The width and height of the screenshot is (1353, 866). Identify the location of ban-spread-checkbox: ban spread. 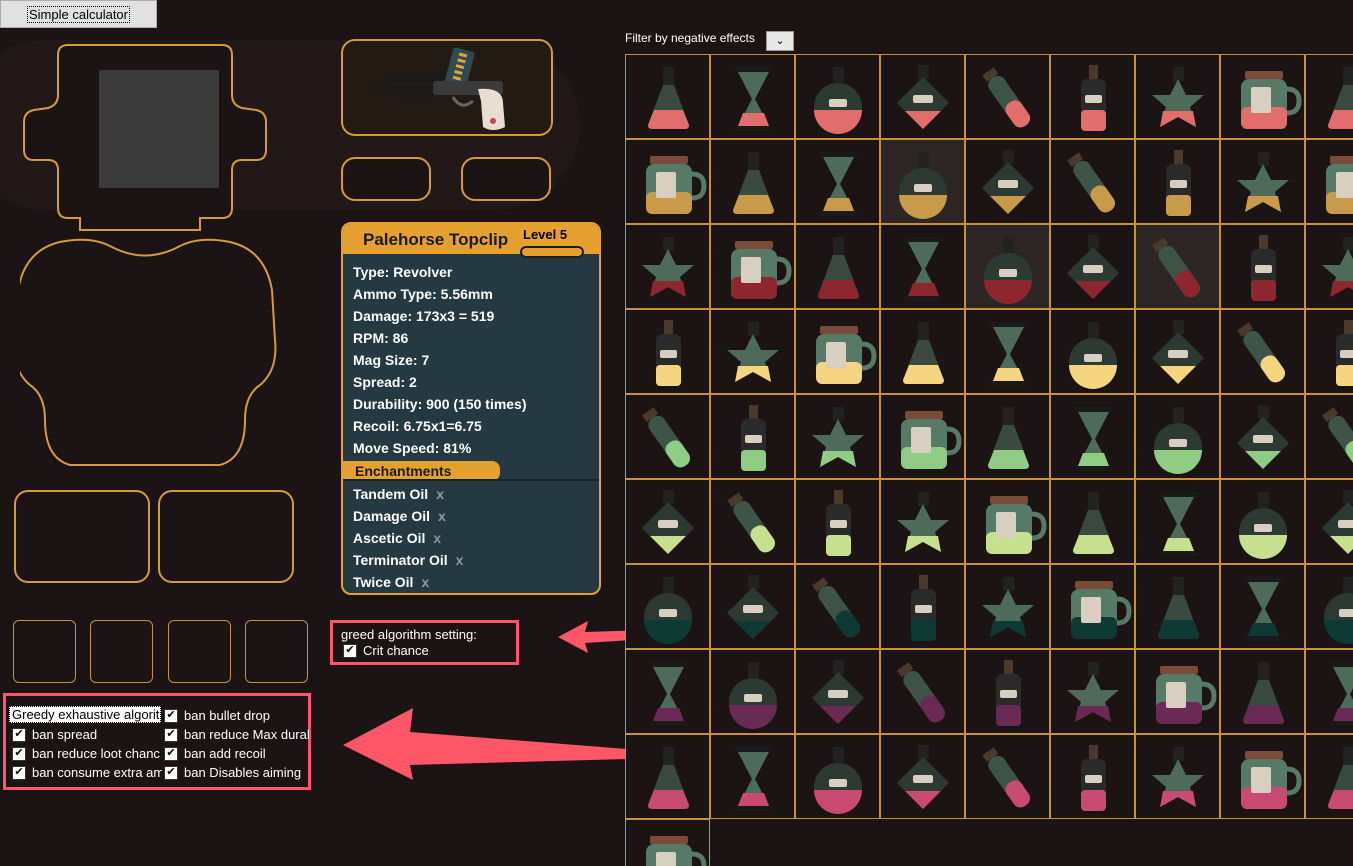
(87, 734).